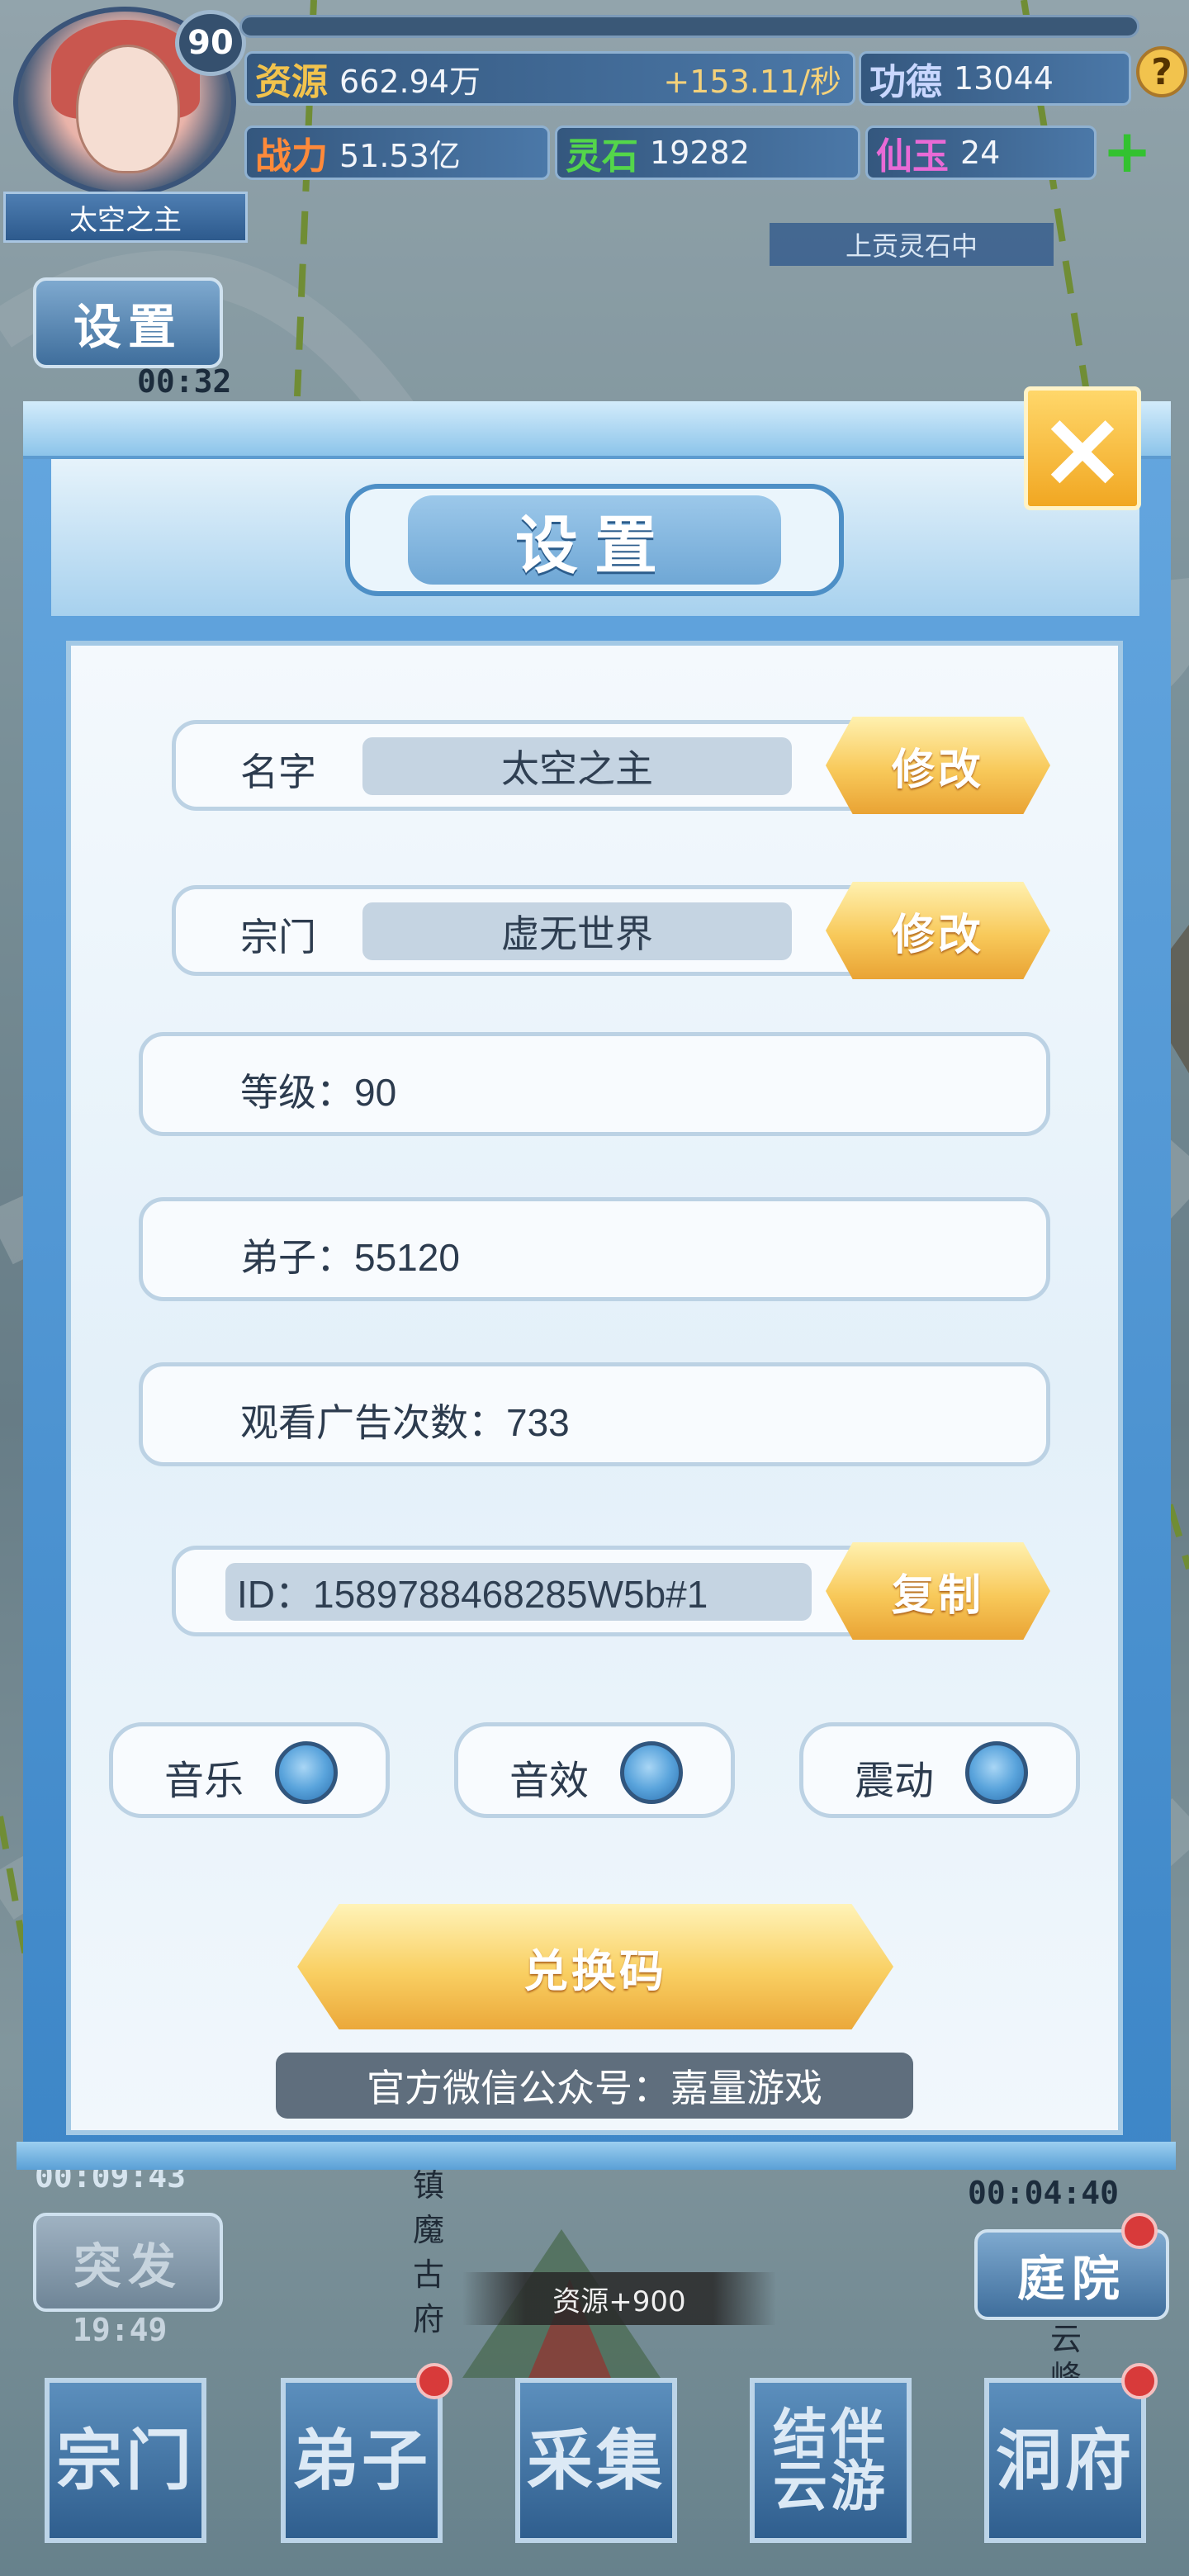 The height and width of the screenshot is (2576, 1189). What do you see at coordinates (278, 937) in the screenshot?
I see `sect-label: 宗门` at bounding box center [278, 937].